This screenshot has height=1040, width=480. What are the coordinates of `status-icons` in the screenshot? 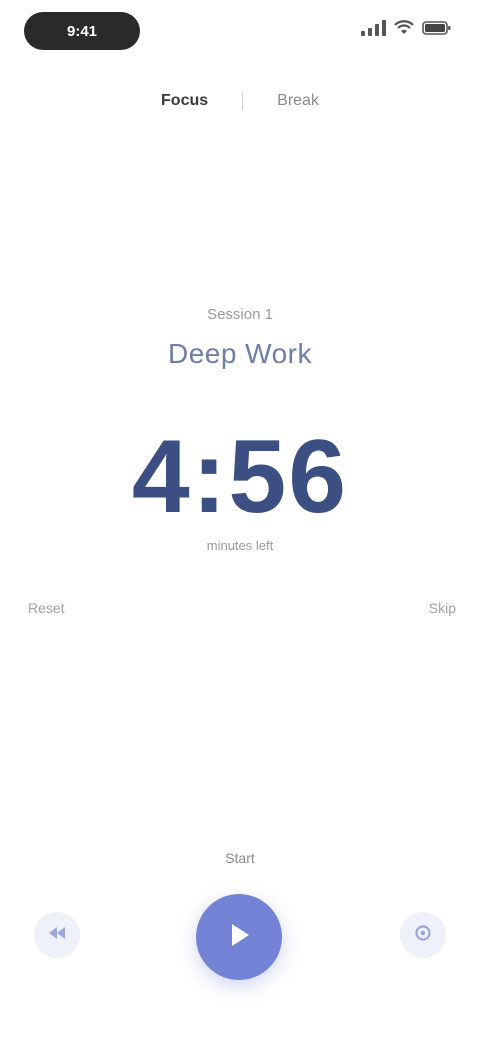 It's located at (406, 28).